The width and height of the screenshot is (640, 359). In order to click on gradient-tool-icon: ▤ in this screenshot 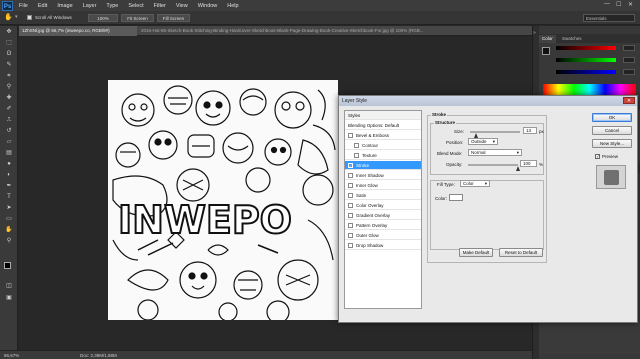, I will do `click(9, 153)`.